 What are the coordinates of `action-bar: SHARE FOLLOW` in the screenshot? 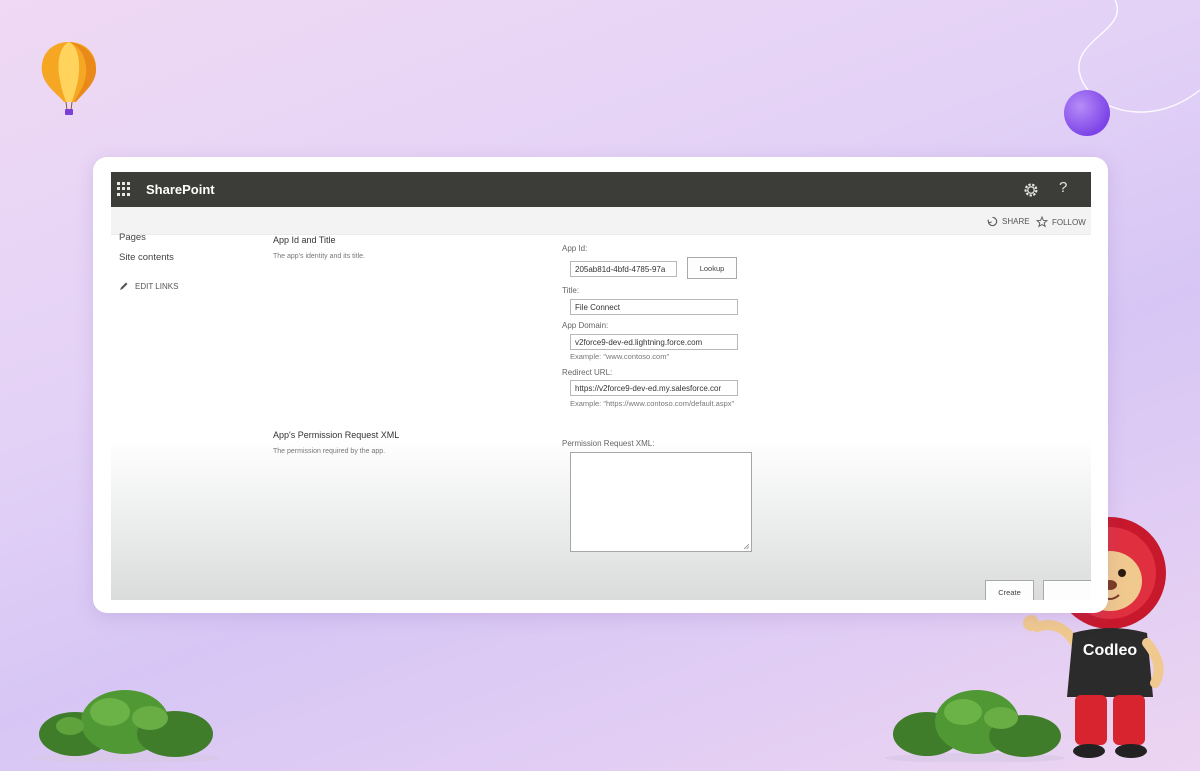 It's located at (601, 221).